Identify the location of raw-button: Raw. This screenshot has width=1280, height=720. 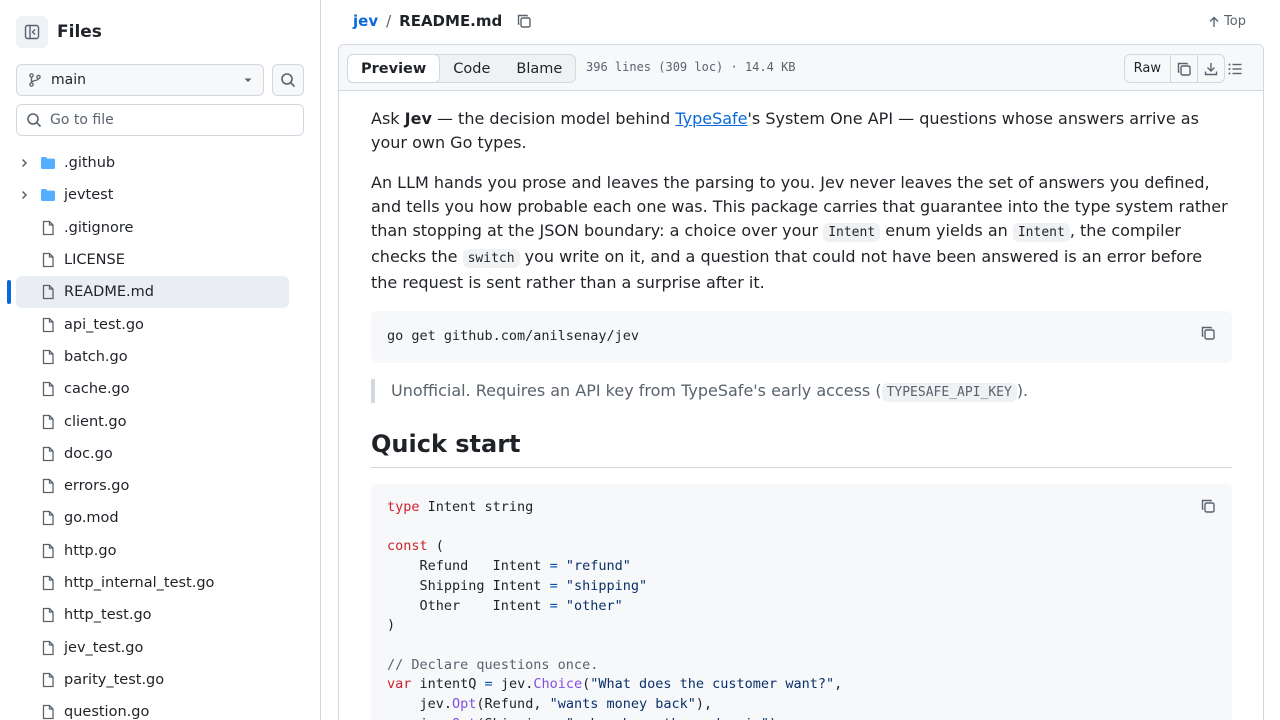
(1147, 68).